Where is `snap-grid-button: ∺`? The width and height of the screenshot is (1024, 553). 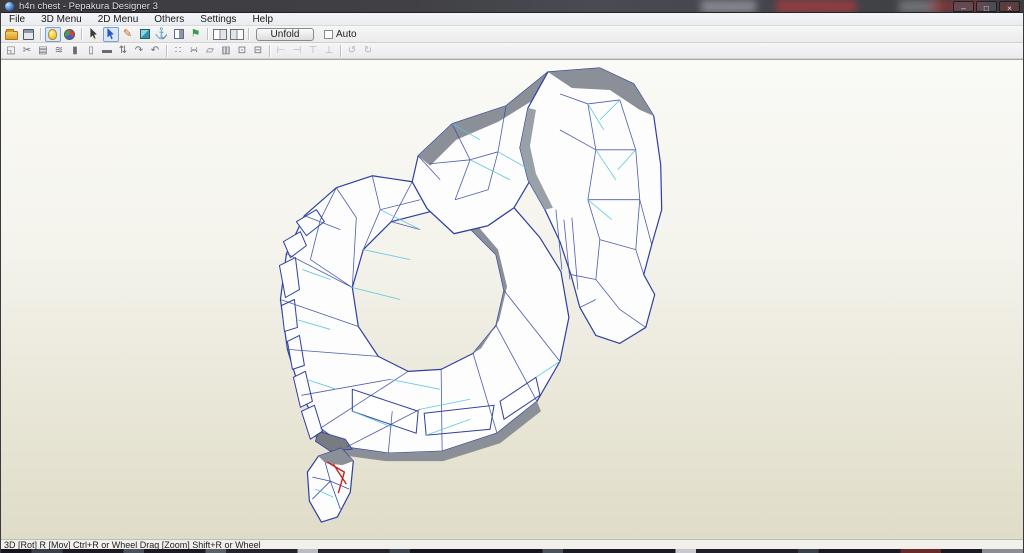
snap-grid-button: ∺ is located at coordinates (194, 51).